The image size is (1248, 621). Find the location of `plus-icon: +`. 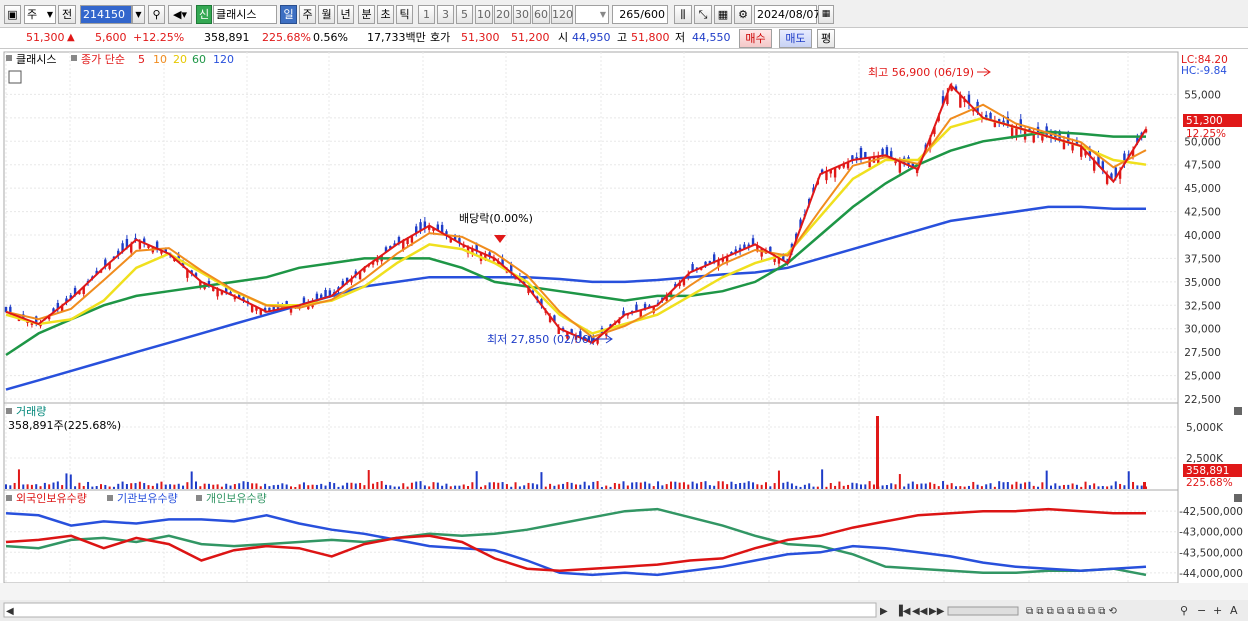

plus-icon: + is located at coordinates (1217, 610).